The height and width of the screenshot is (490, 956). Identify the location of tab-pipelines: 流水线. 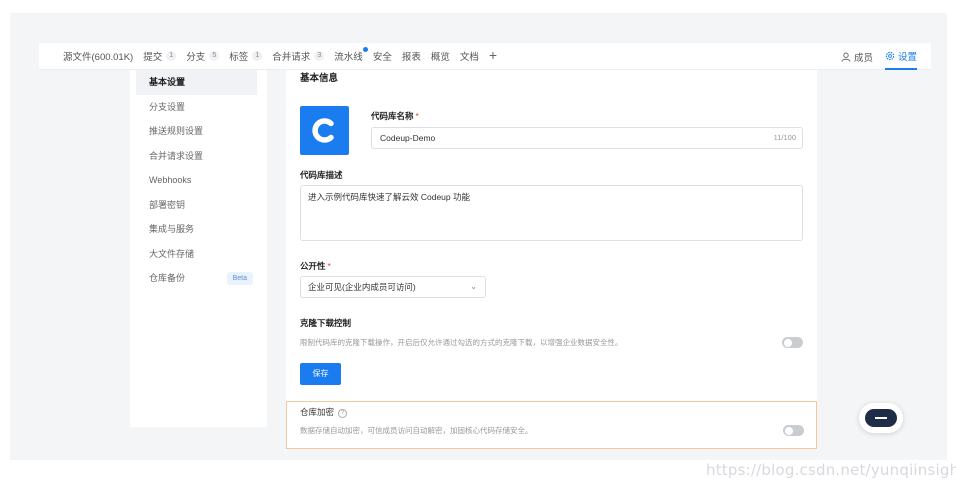
(351, 55).